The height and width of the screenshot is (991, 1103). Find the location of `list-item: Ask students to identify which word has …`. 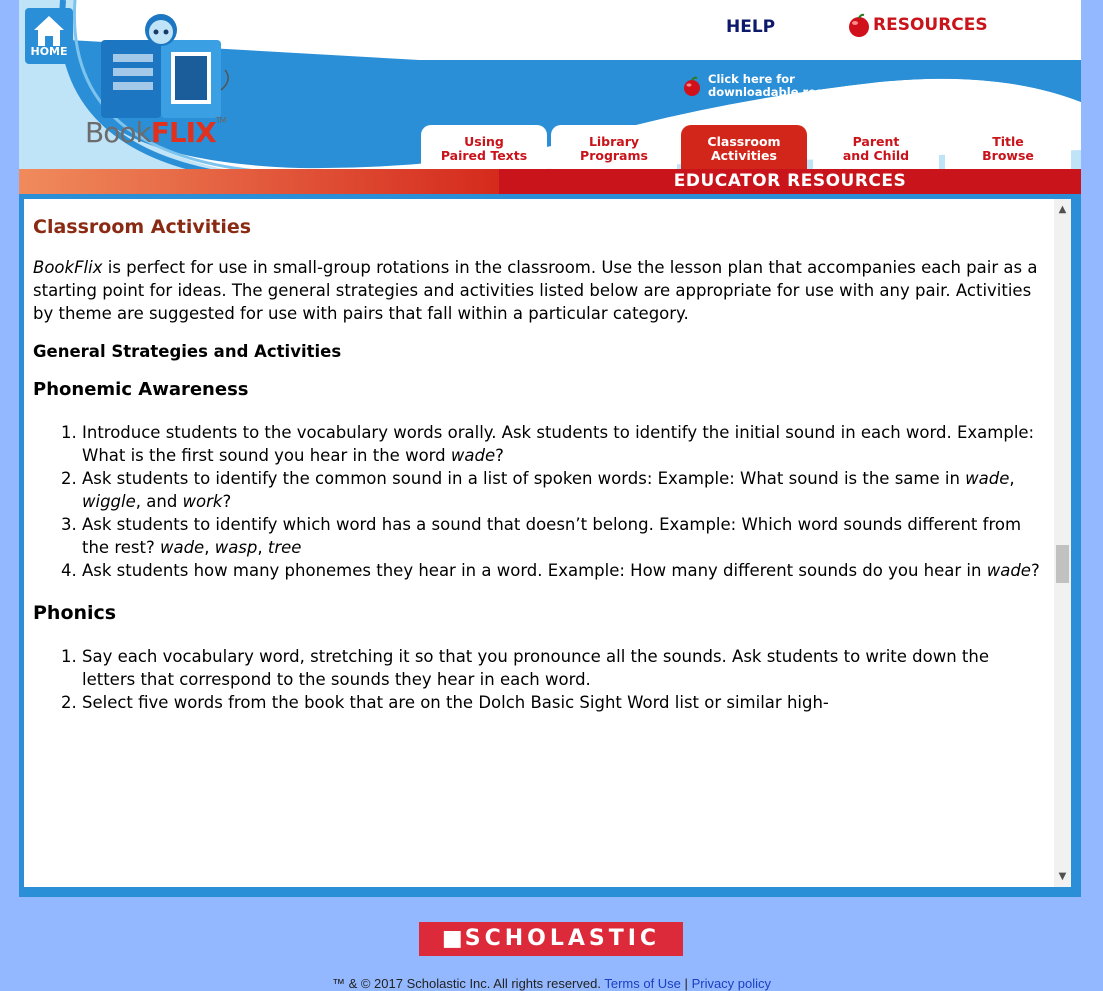

list-item: Ask students to identify which word has … is located at coordinates (563, 536).